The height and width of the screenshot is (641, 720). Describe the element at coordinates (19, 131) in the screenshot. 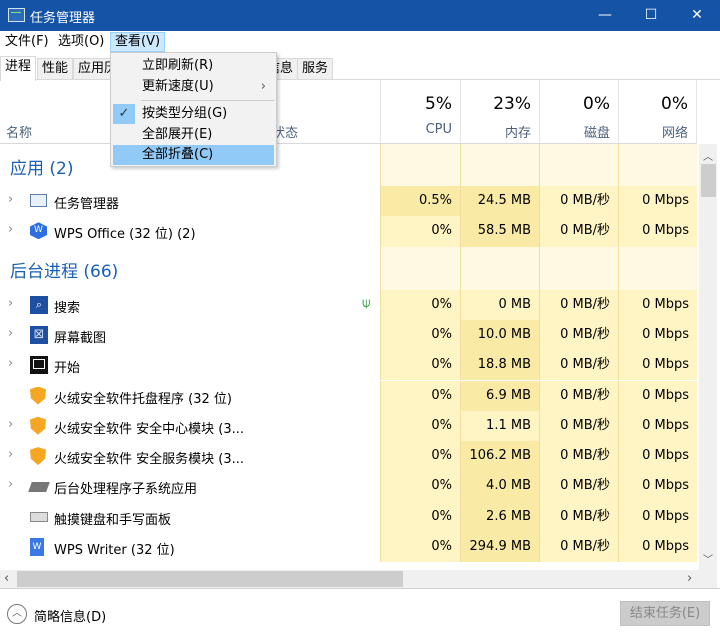

I see `column-name: 名称` at that location.